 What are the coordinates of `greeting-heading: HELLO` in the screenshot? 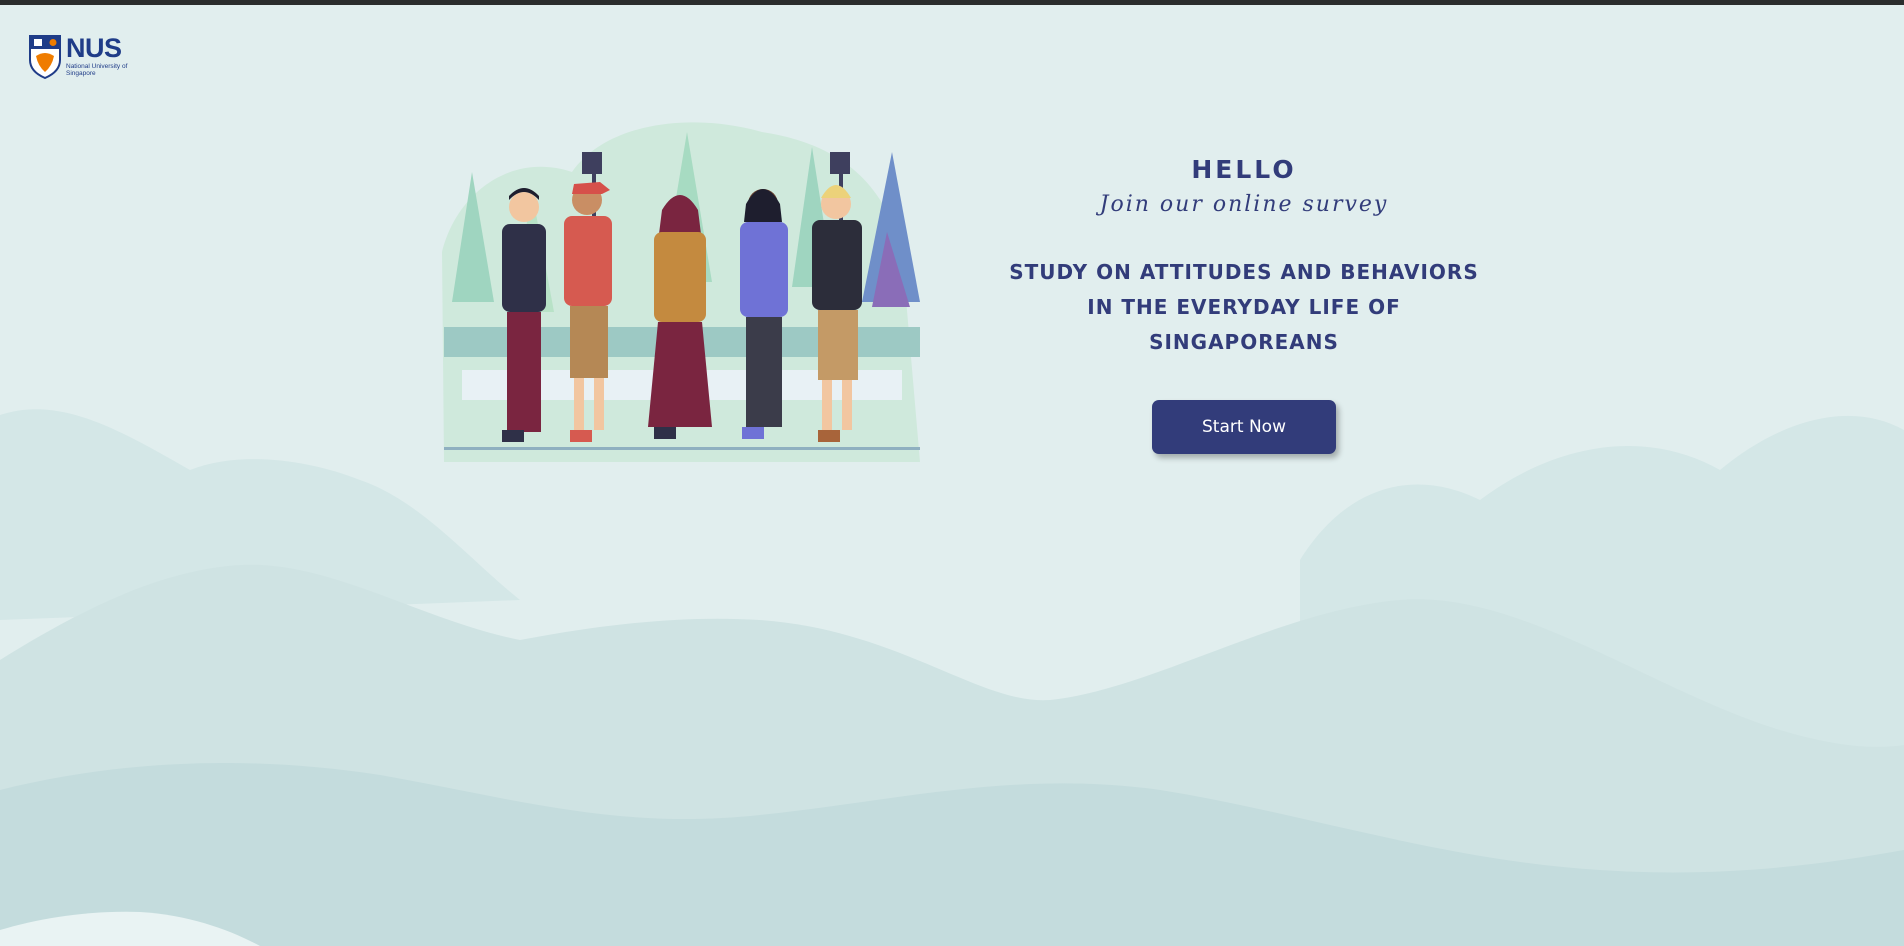 It's located at (1244, 169).